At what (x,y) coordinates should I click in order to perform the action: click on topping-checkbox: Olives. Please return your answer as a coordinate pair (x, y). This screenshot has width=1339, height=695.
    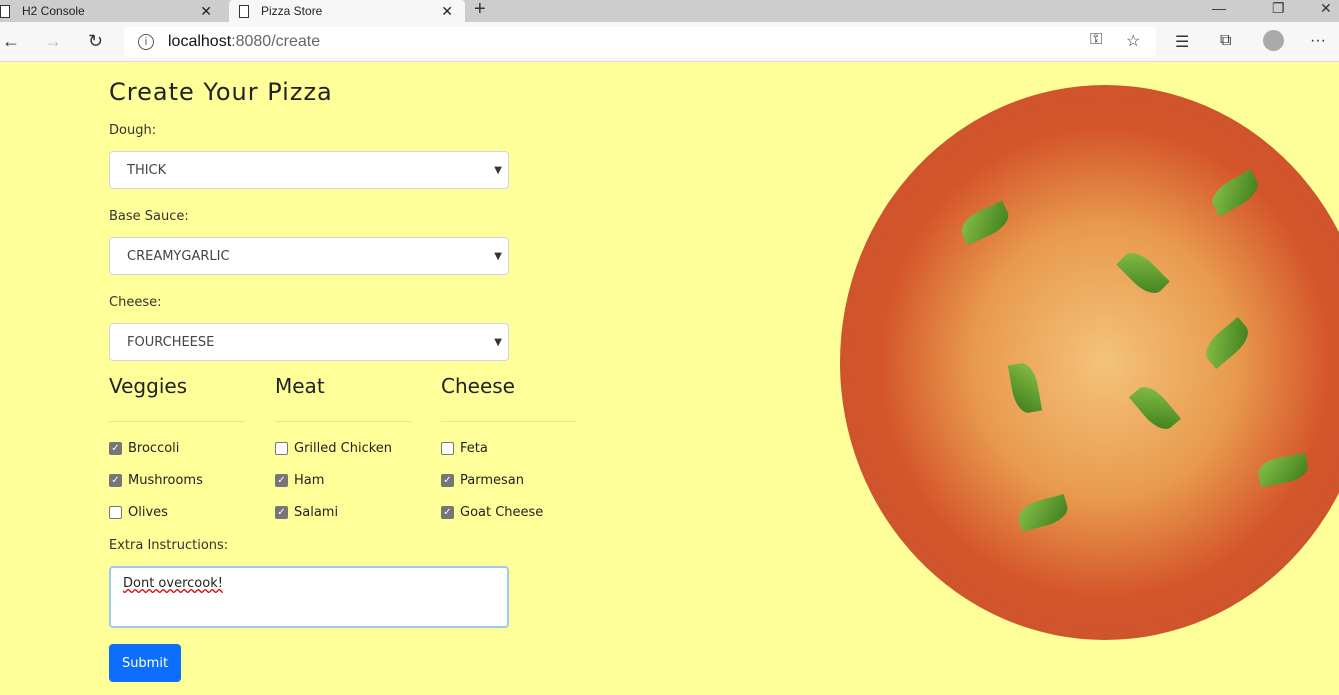
    Looking at the image, I should click on (177, 512).